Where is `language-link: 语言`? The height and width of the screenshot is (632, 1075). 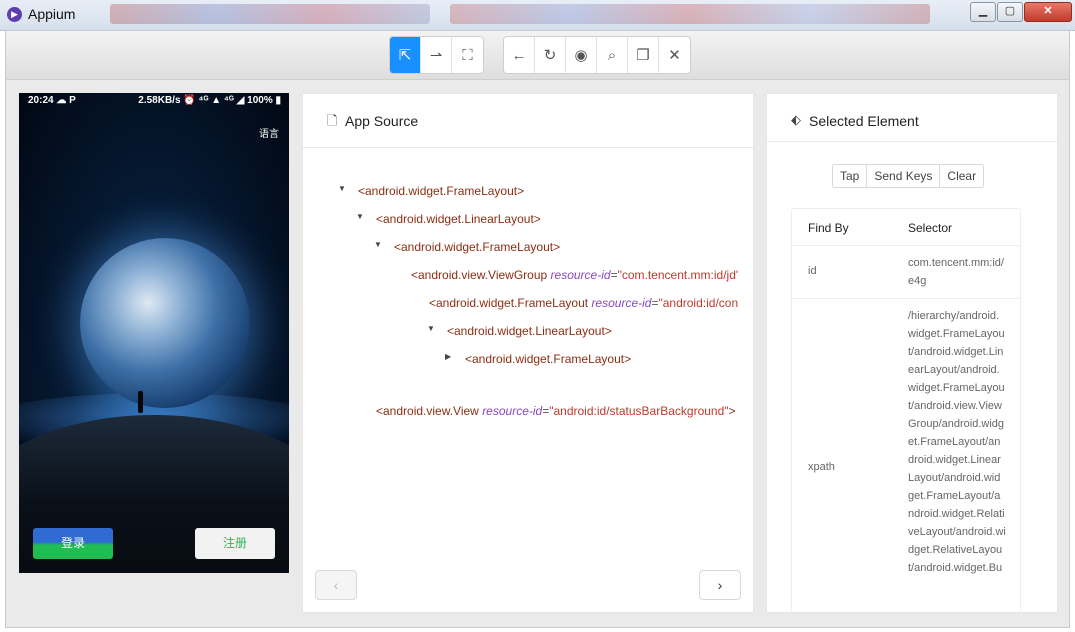
language-link: 语言 is located at coordinates (269, 132).